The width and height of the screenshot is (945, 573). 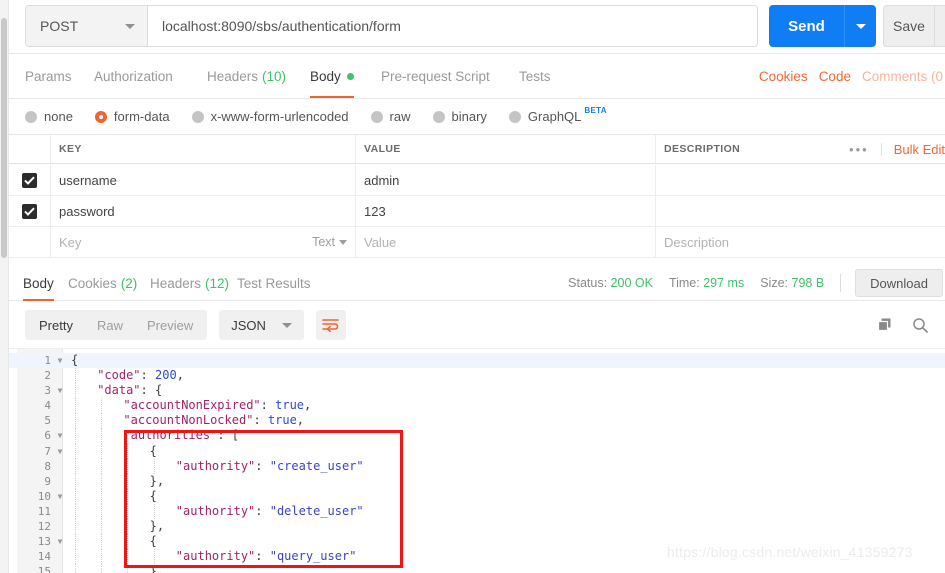 What do you see at coordinates (913, 149) in the screenshot?
I see `bulk-edit-link: Bulk Edit` at bounding box center [913, 149].